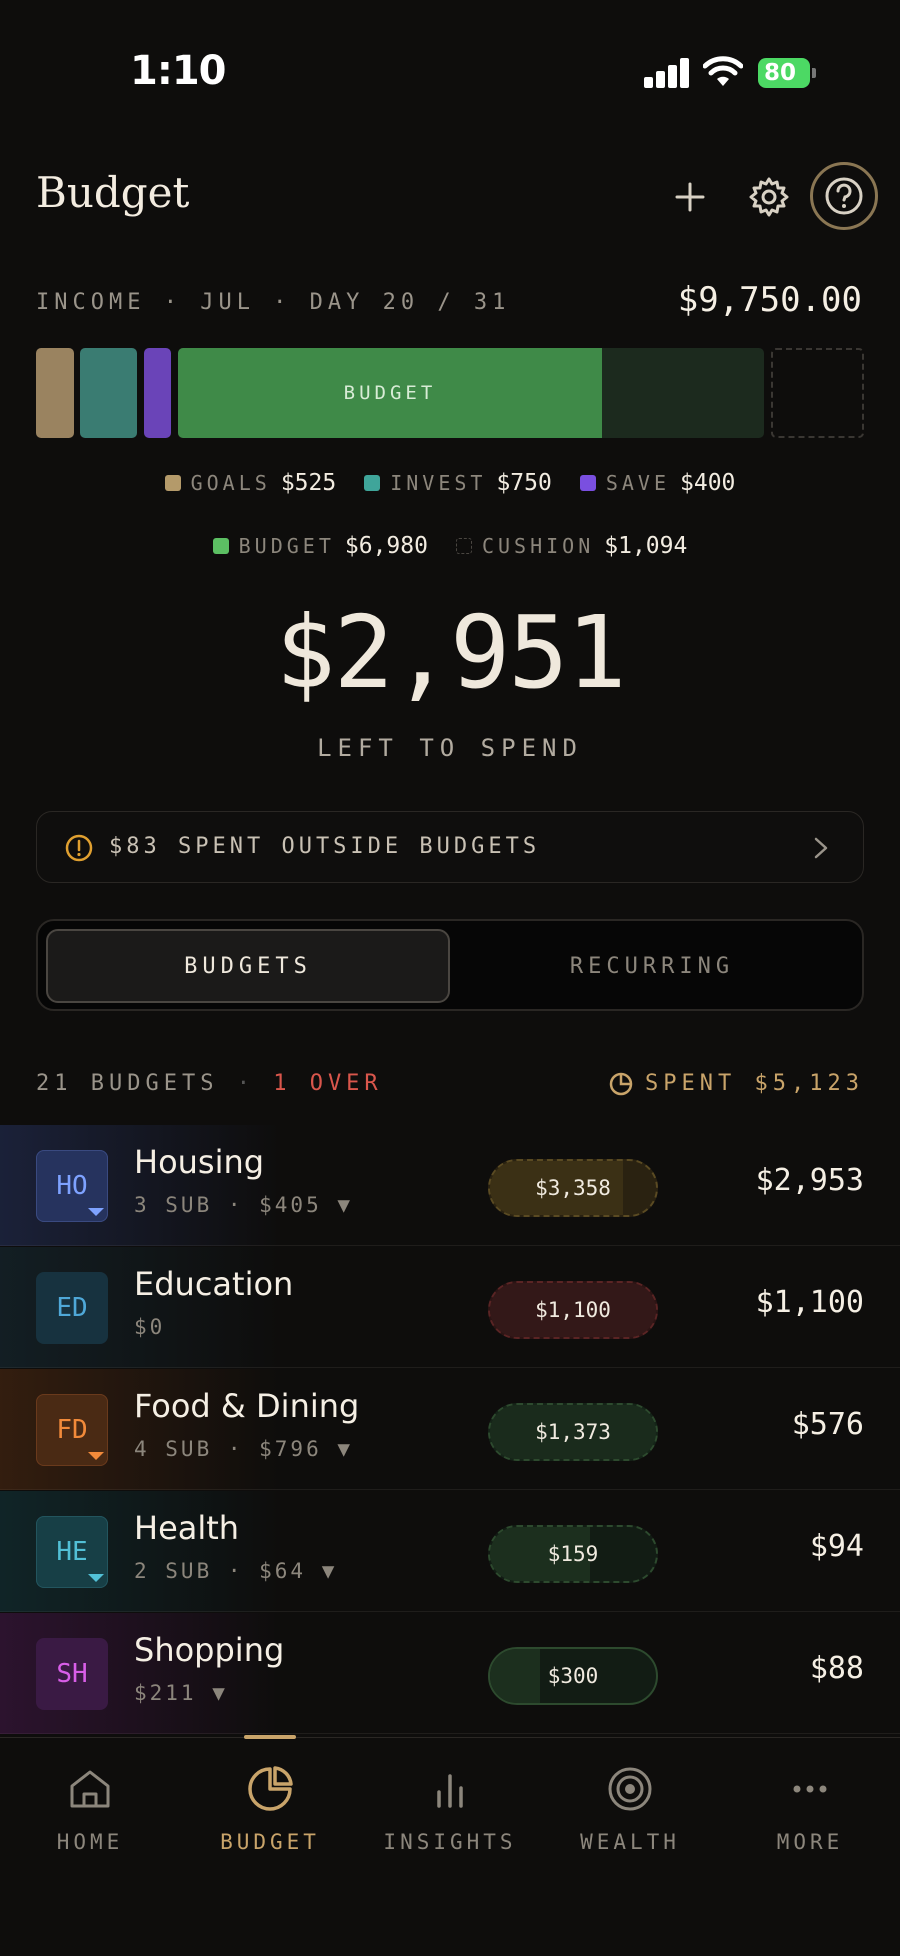  I want to click on legend-cushion: CUSHION $1,094, so click(571, 546).